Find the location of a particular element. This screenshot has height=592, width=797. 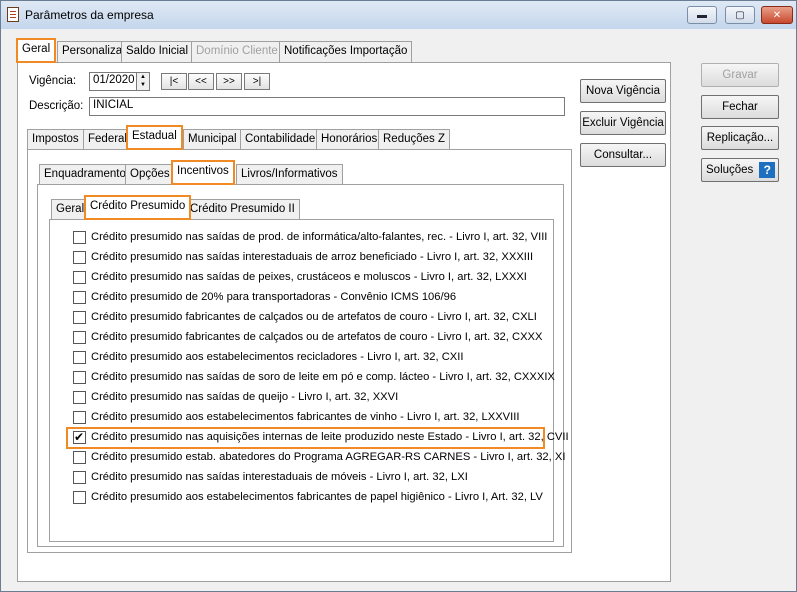

tab-federal: Federal is located at coordinates (107, 139).